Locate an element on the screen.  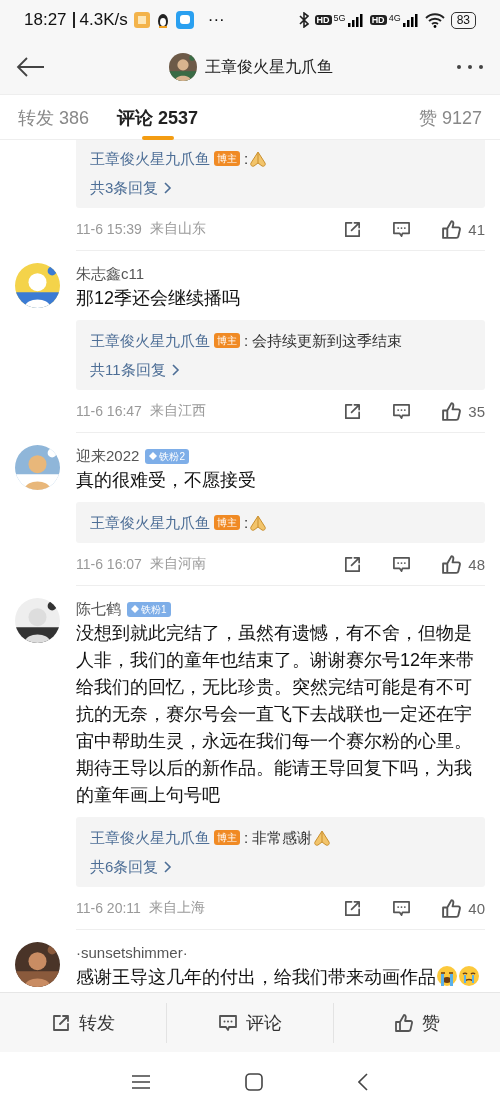
comment-time: 11-6 16:47 is located at coordinates (109, 411).